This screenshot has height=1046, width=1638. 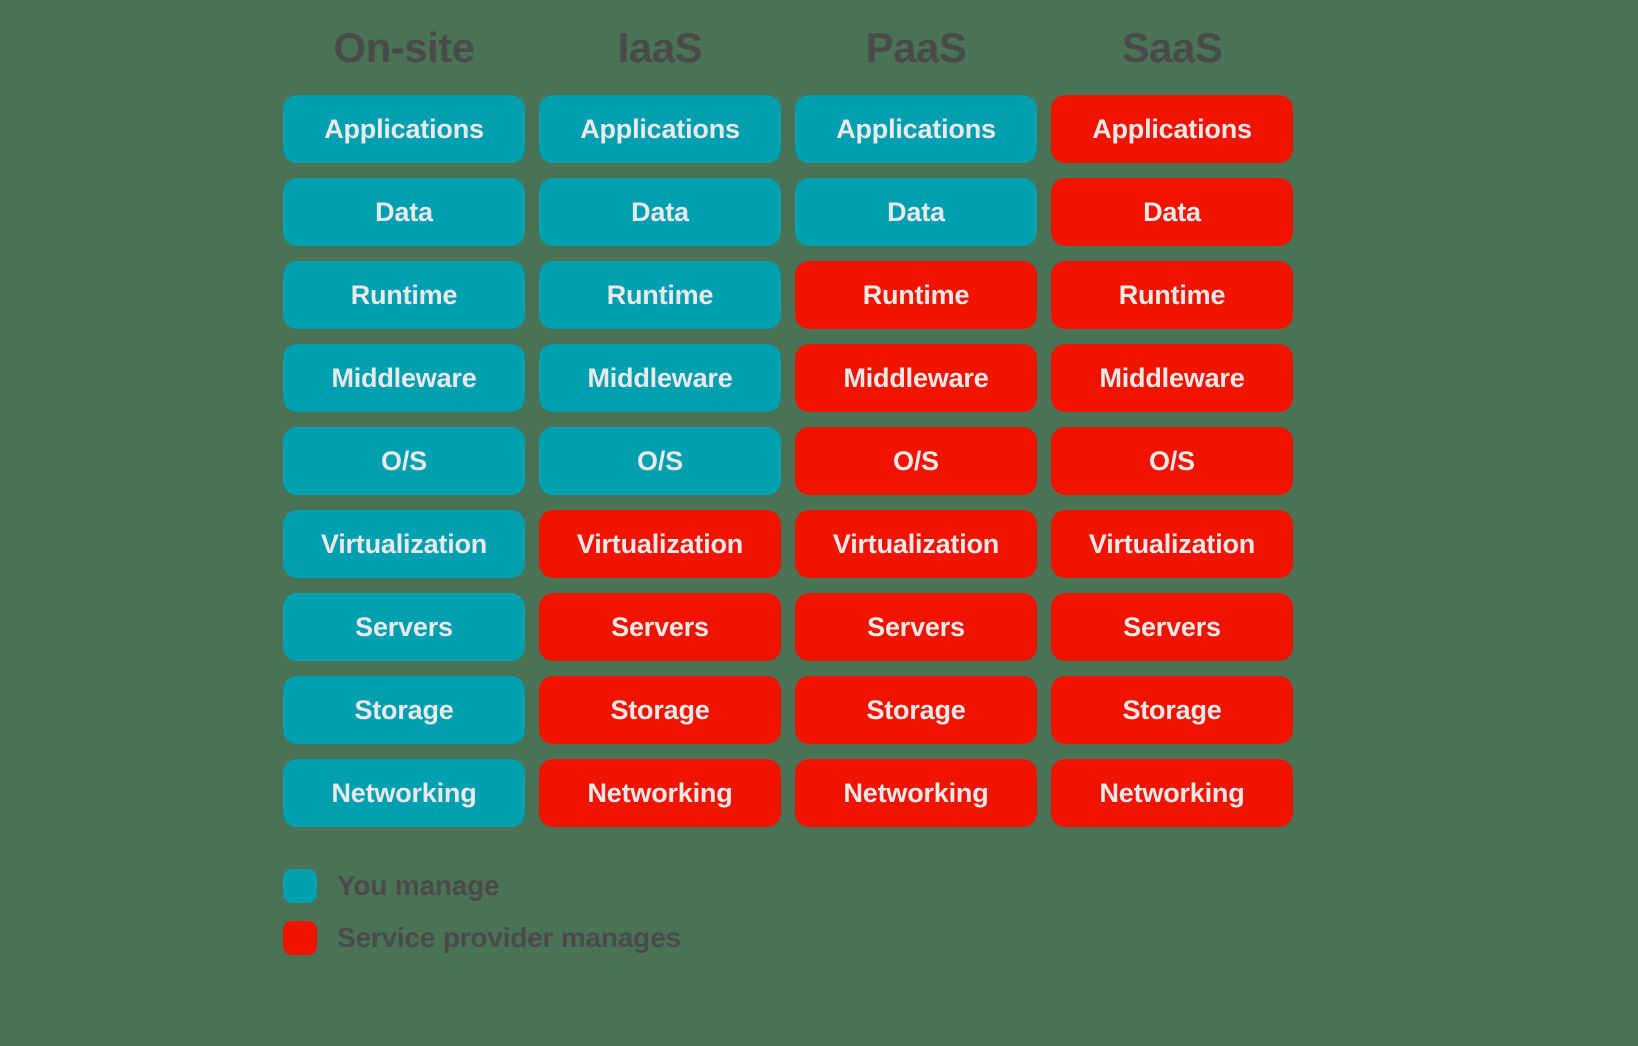 I want to click on column-header-paas: PaaS, so click(x=916, y=47).